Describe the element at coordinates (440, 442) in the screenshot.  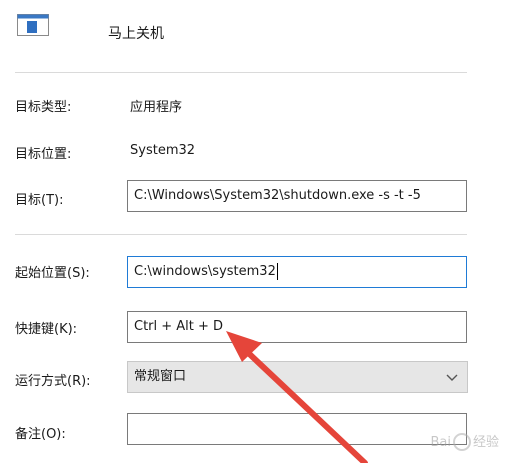
I see `watermark-text-left: Bai` at that location.